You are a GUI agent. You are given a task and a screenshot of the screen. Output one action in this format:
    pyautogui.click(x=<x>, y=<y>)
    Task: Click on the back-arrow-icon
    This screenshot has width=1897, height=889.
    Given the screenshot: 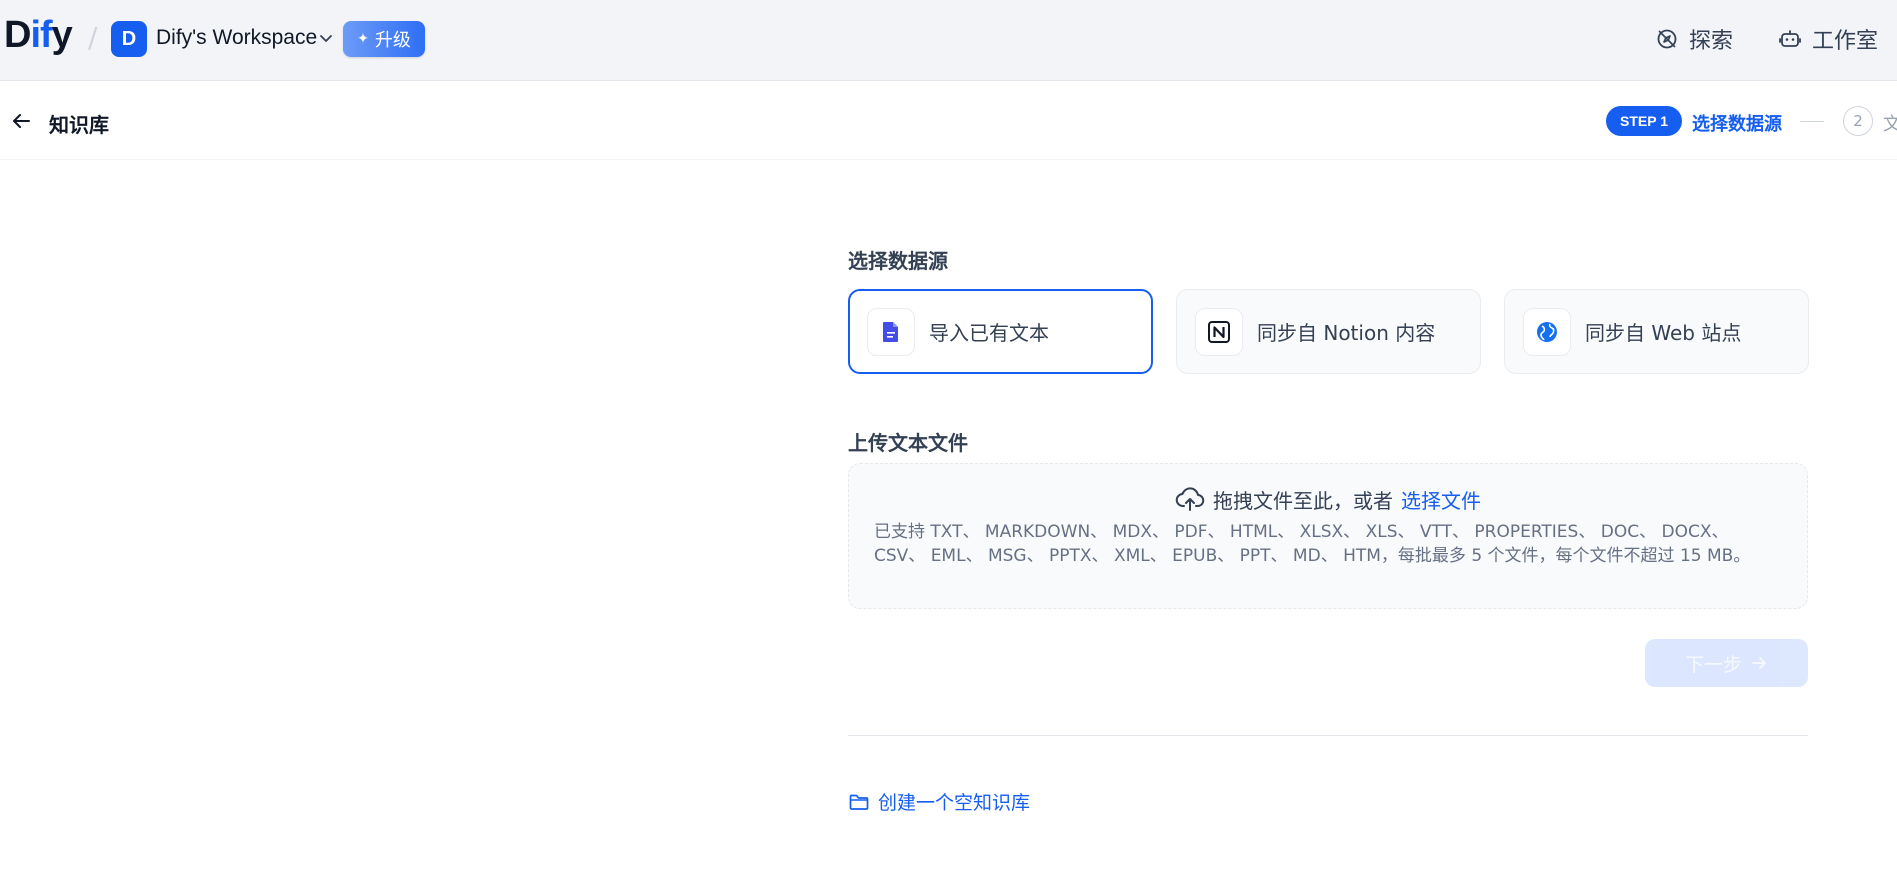 What is the action you would take?
    pyautogui.click(x=21, y=121)
    